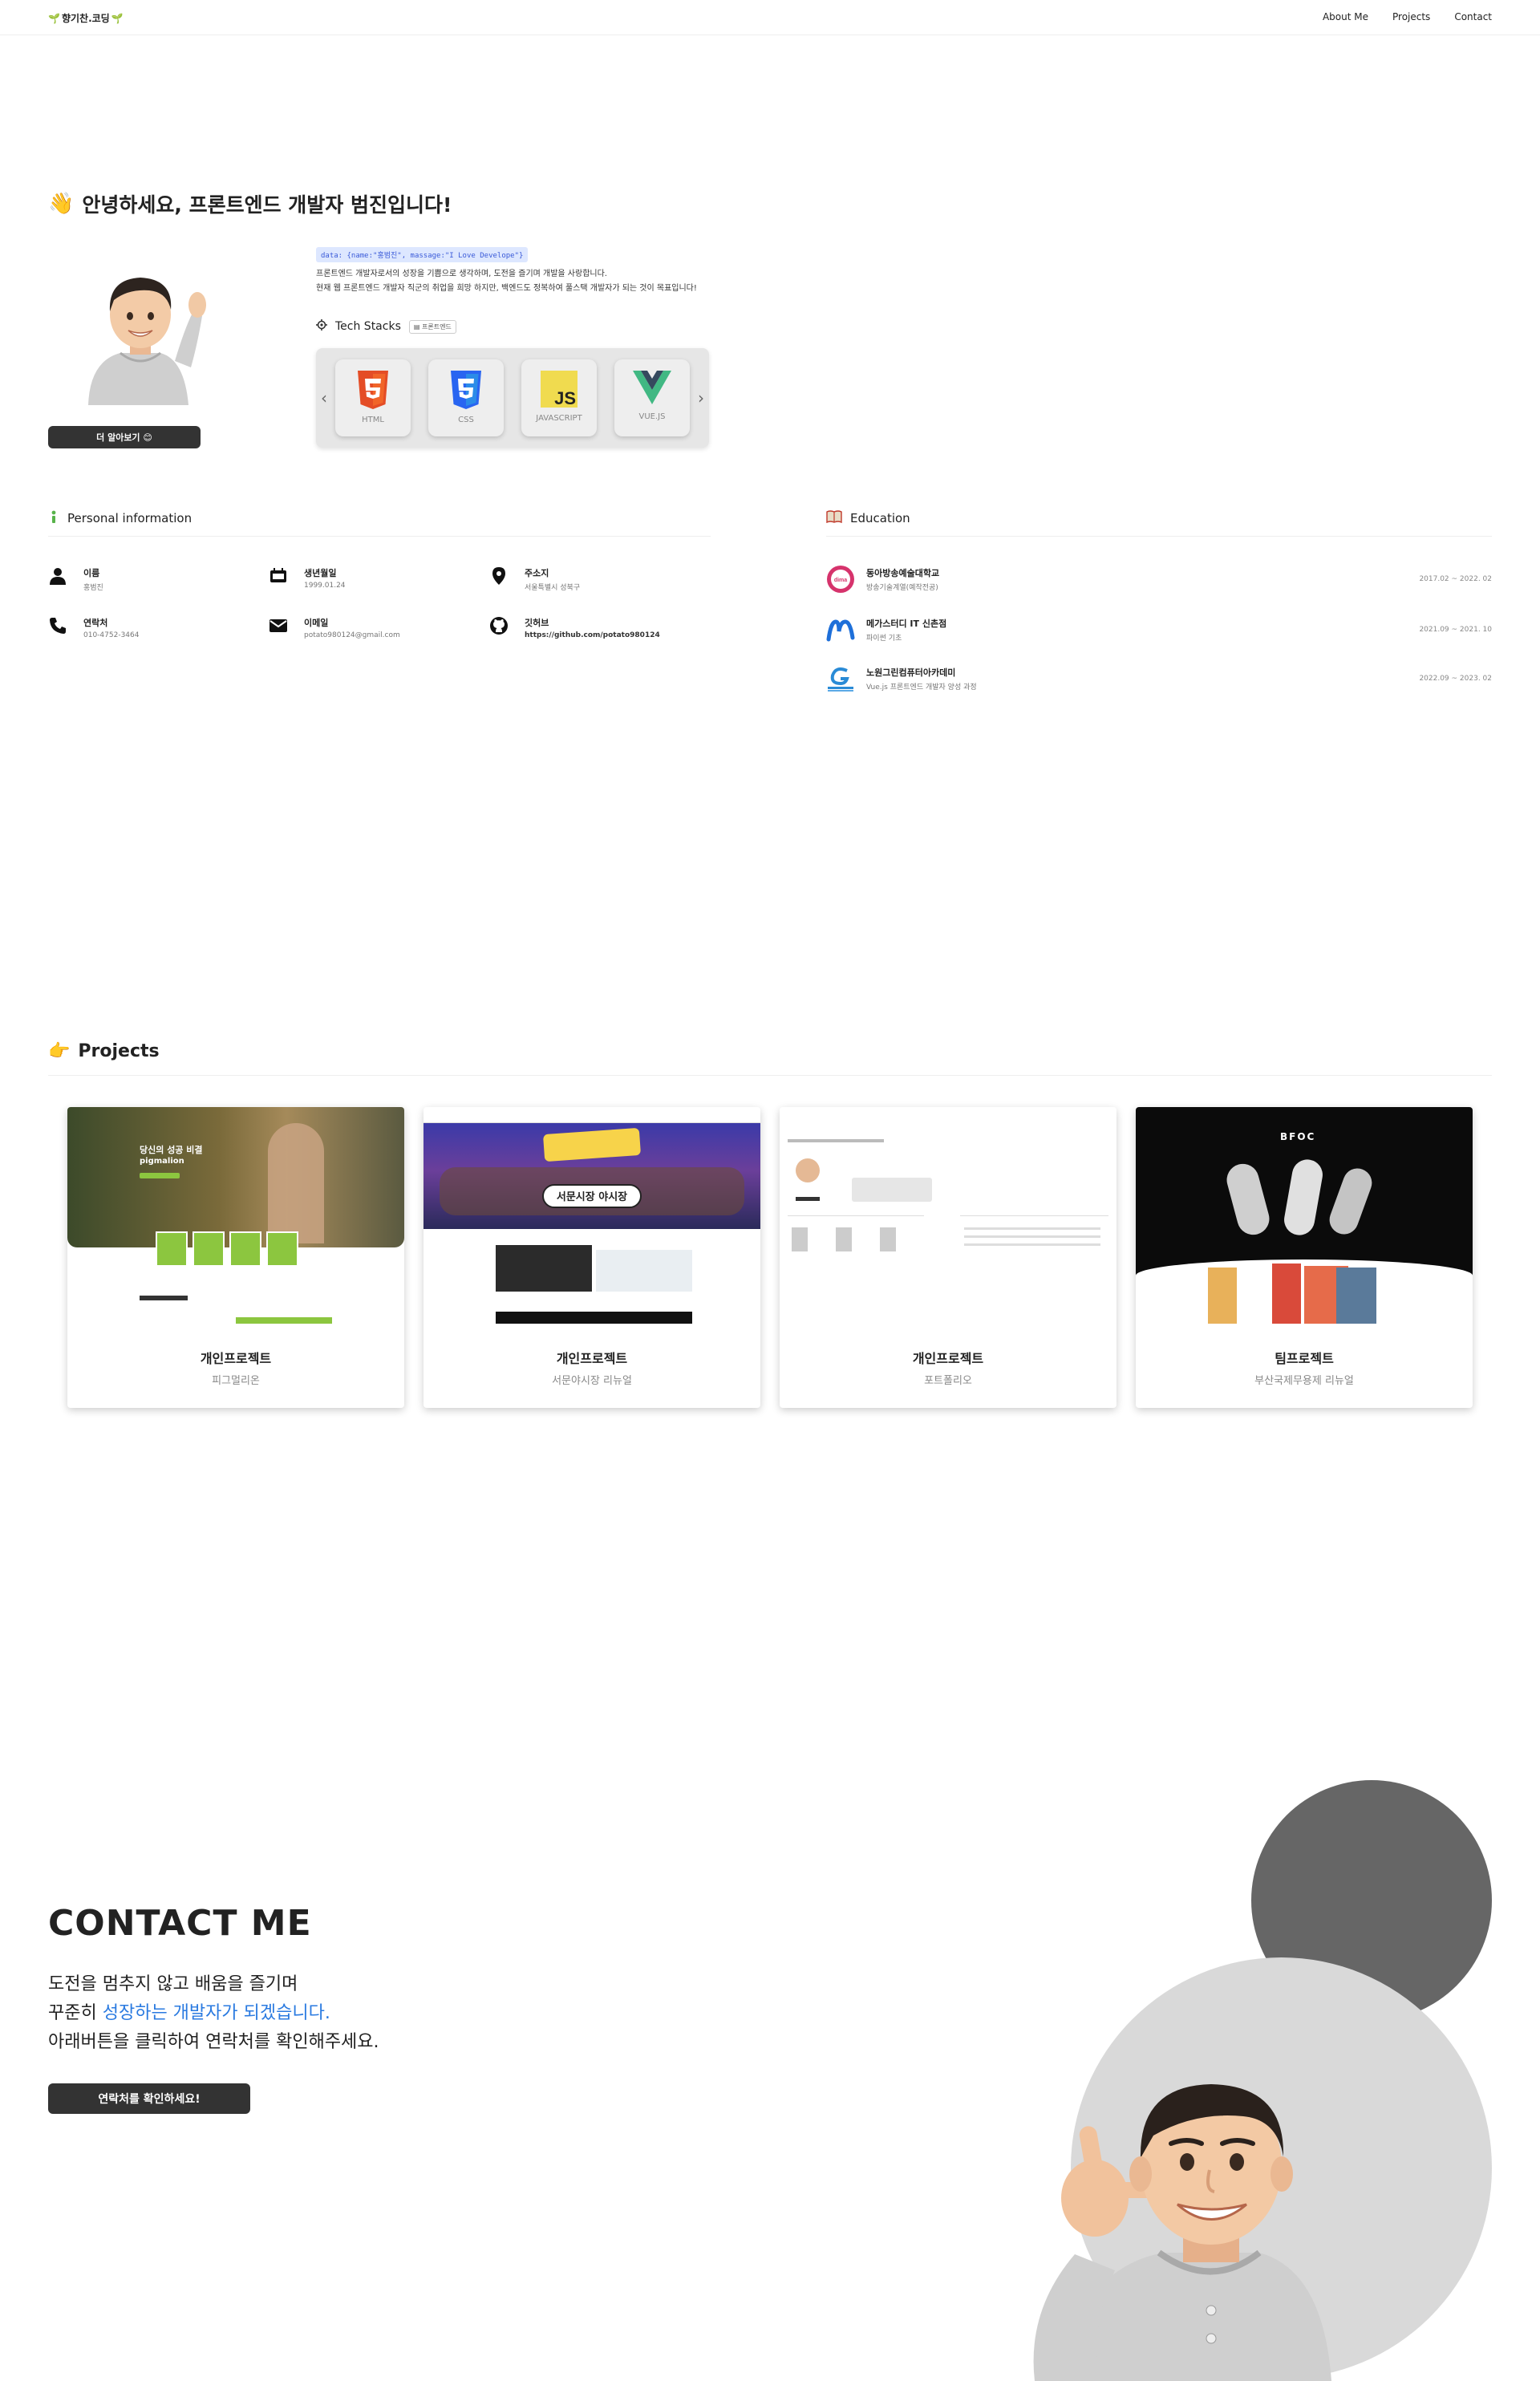 The image size is (1540, 2381). I want to click on info-label: 이름, so click(92, 573).